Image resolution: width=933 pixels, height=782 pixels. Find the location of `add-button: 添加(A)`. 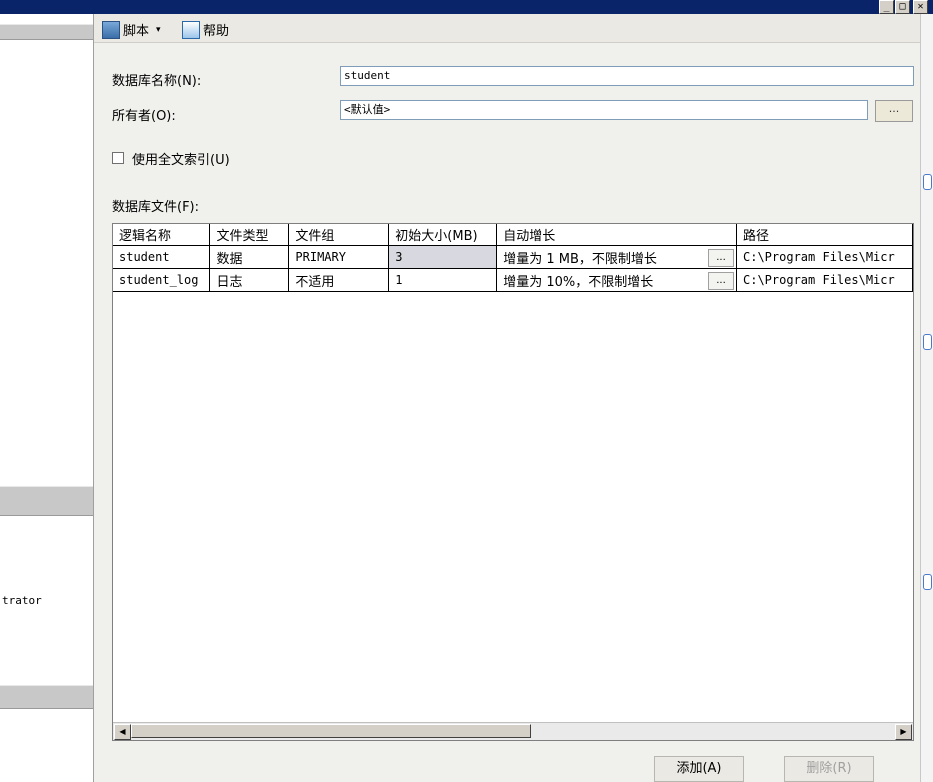

add-button: 添加(A) is located at coordinates (699, 769).